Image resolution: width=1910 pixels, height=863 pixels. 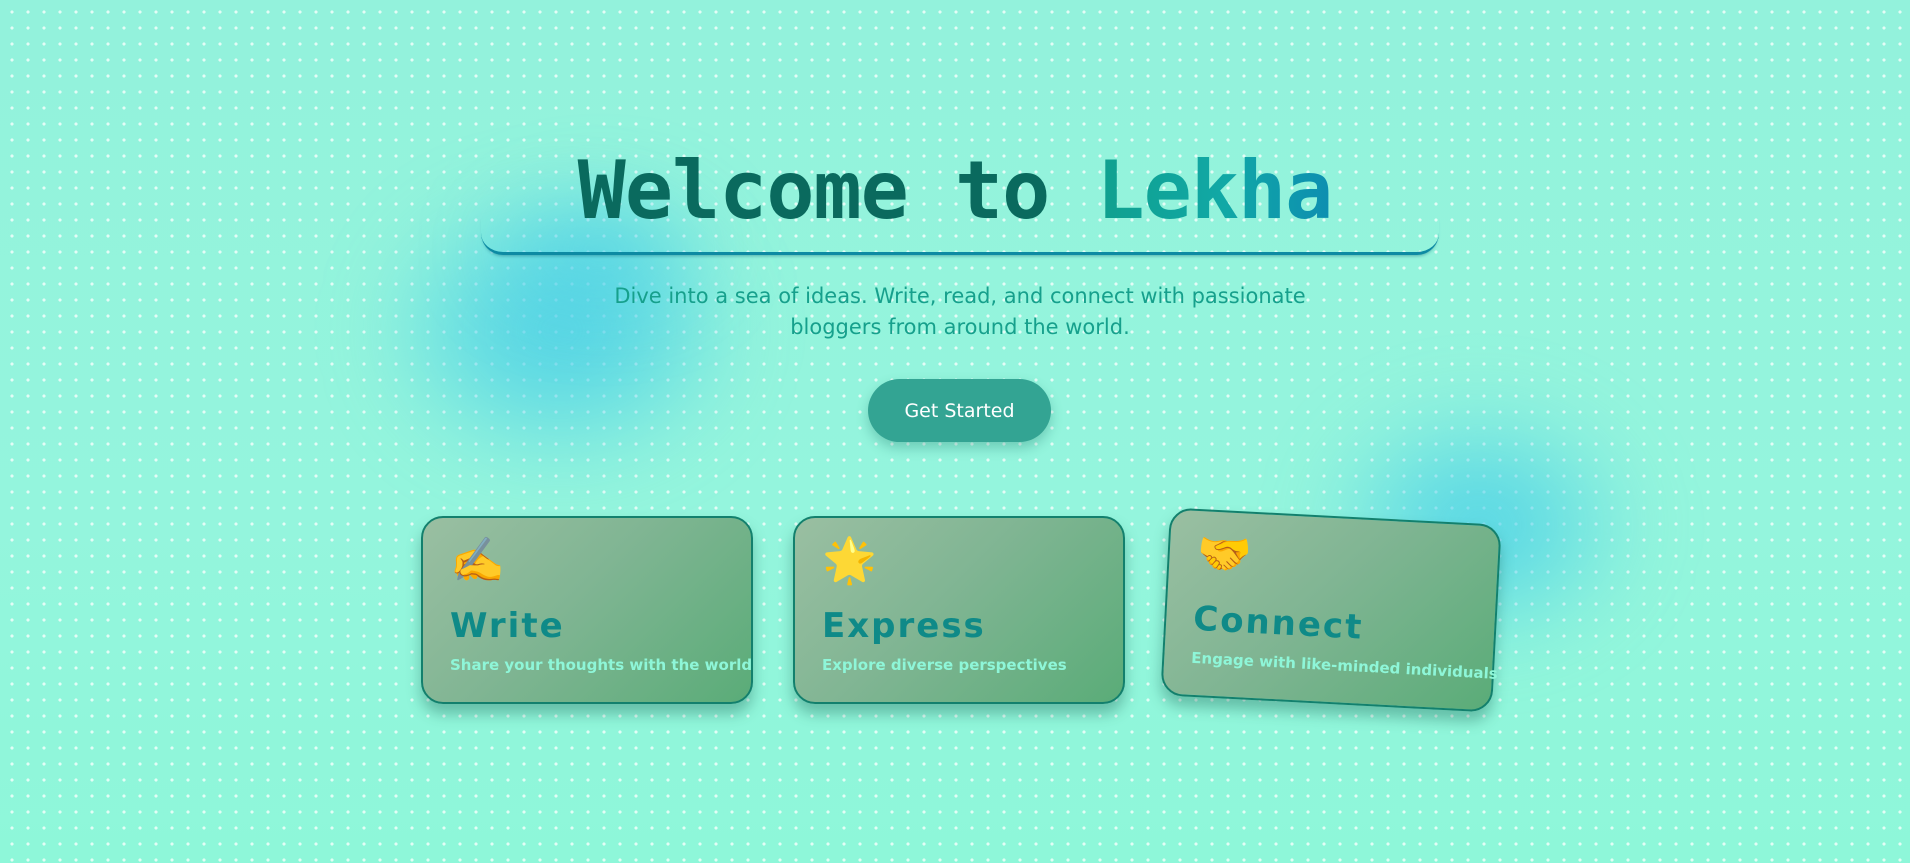 I want to click on glowing-star-icon: 🌟, so click(x=849, y=560).